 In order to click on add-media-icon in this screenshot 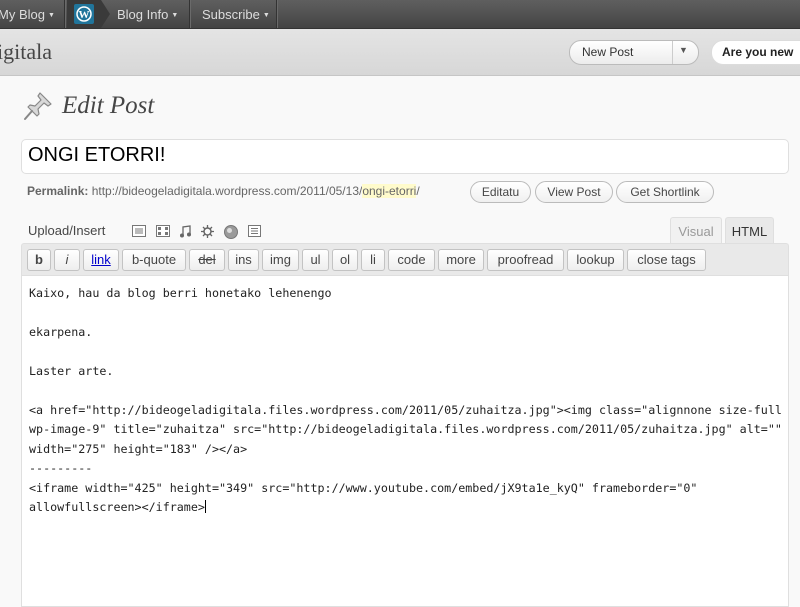, I will do `click(207, 231)`.